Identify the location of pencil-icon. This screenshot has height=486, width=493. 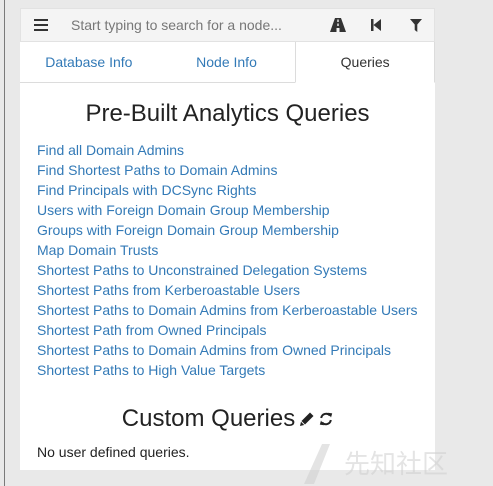
(307, 419).